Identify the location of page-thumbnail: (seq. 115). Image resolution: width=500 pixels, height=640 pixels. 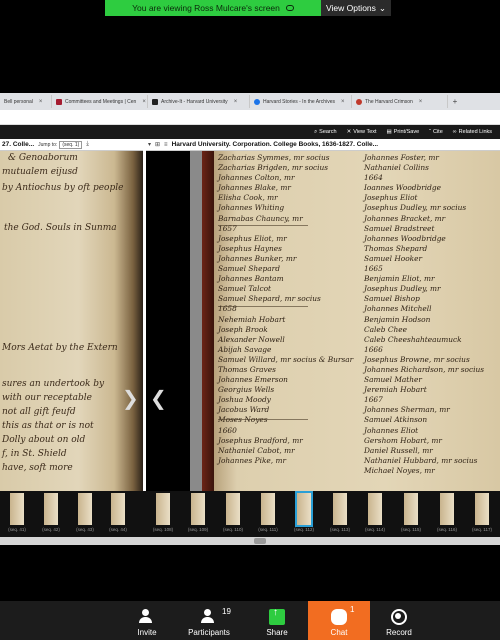
(411, 512).